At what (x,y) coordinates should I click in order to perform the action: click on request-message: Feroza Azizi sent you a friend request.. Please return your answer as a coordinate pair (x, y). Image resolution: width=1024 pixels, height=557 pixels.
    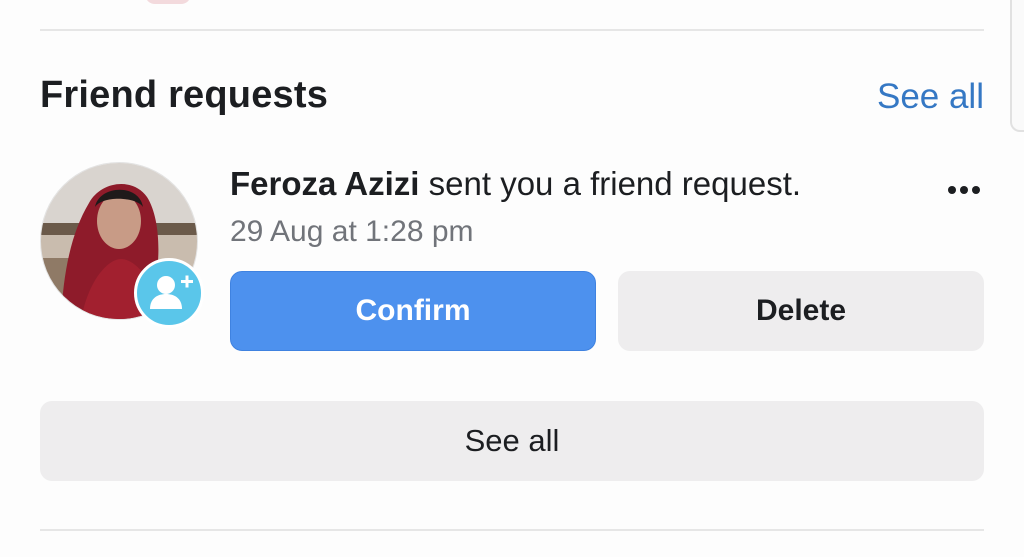
    Looking at the image, I should click on (515, 184).